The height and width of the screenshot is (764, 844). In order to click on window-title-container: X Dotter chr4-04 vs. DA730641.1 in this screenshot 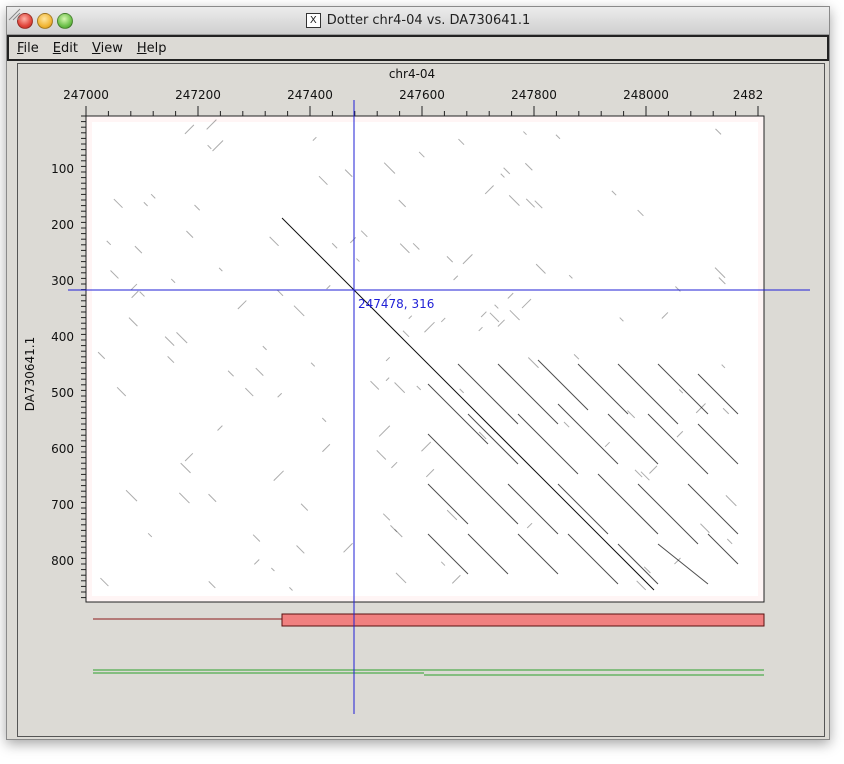, I will do `click(418, 20)`.